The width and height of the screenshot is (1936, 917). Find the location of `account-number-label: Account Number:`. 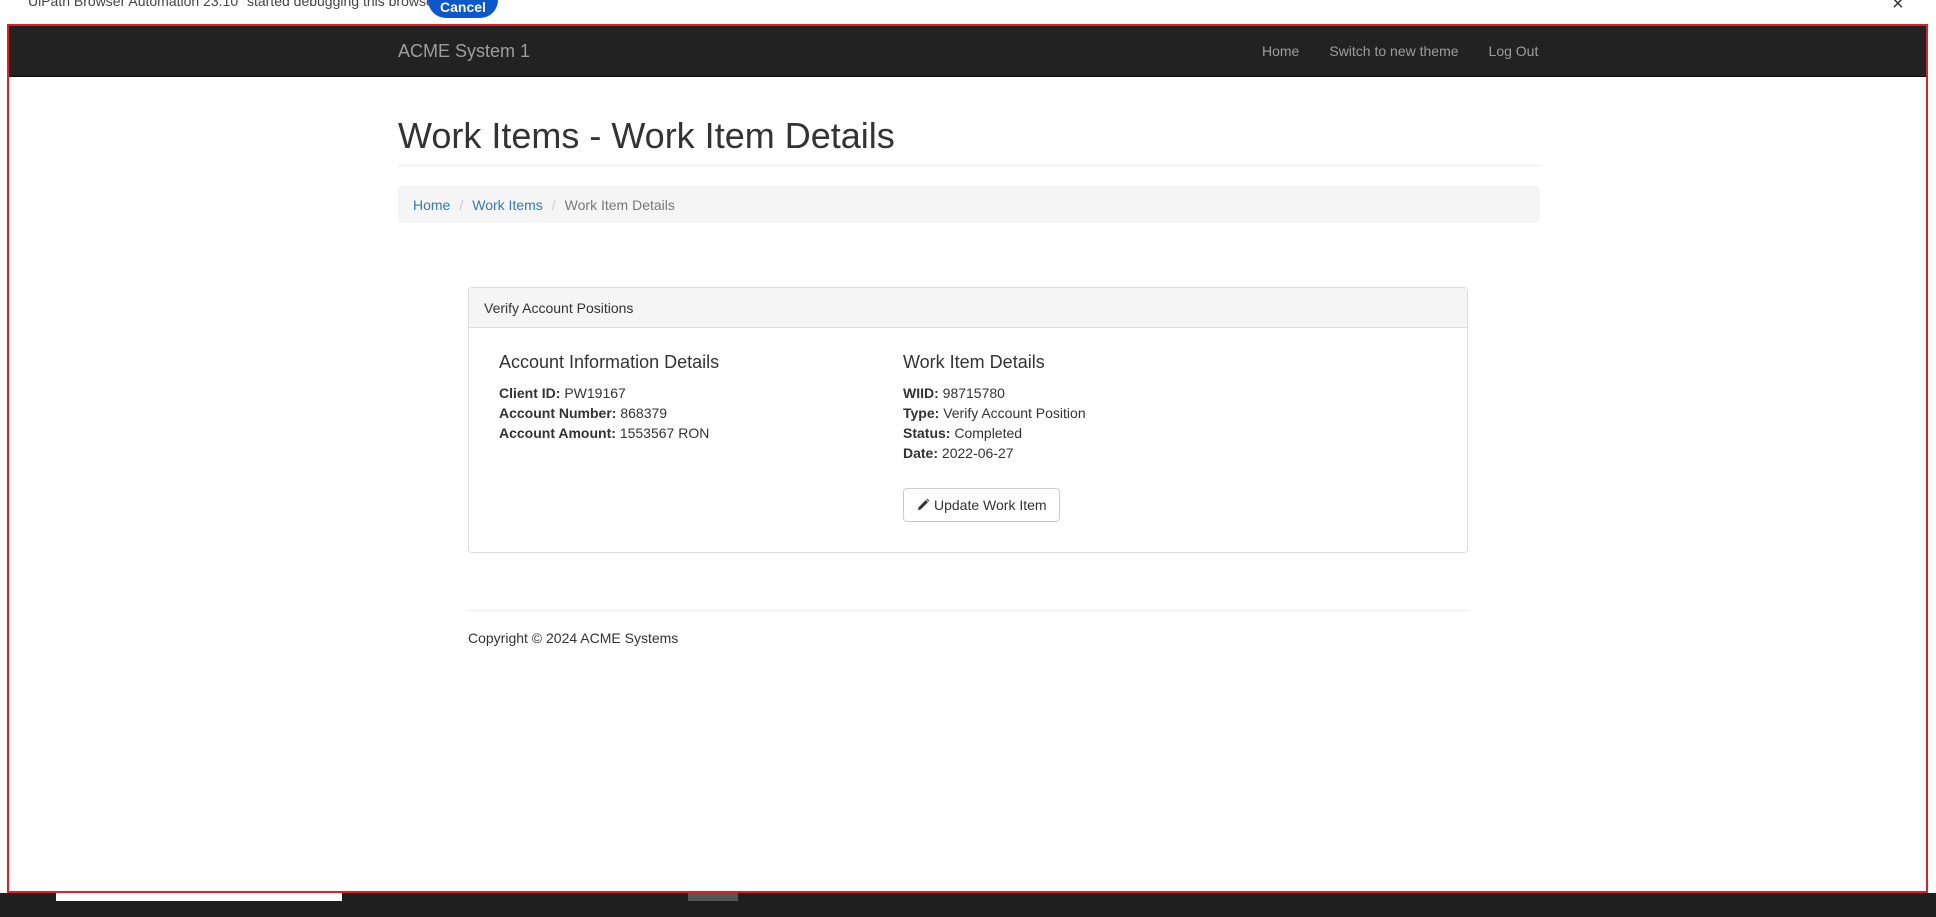

account-number-label: Account Number: is located at coordinates (558, 413).